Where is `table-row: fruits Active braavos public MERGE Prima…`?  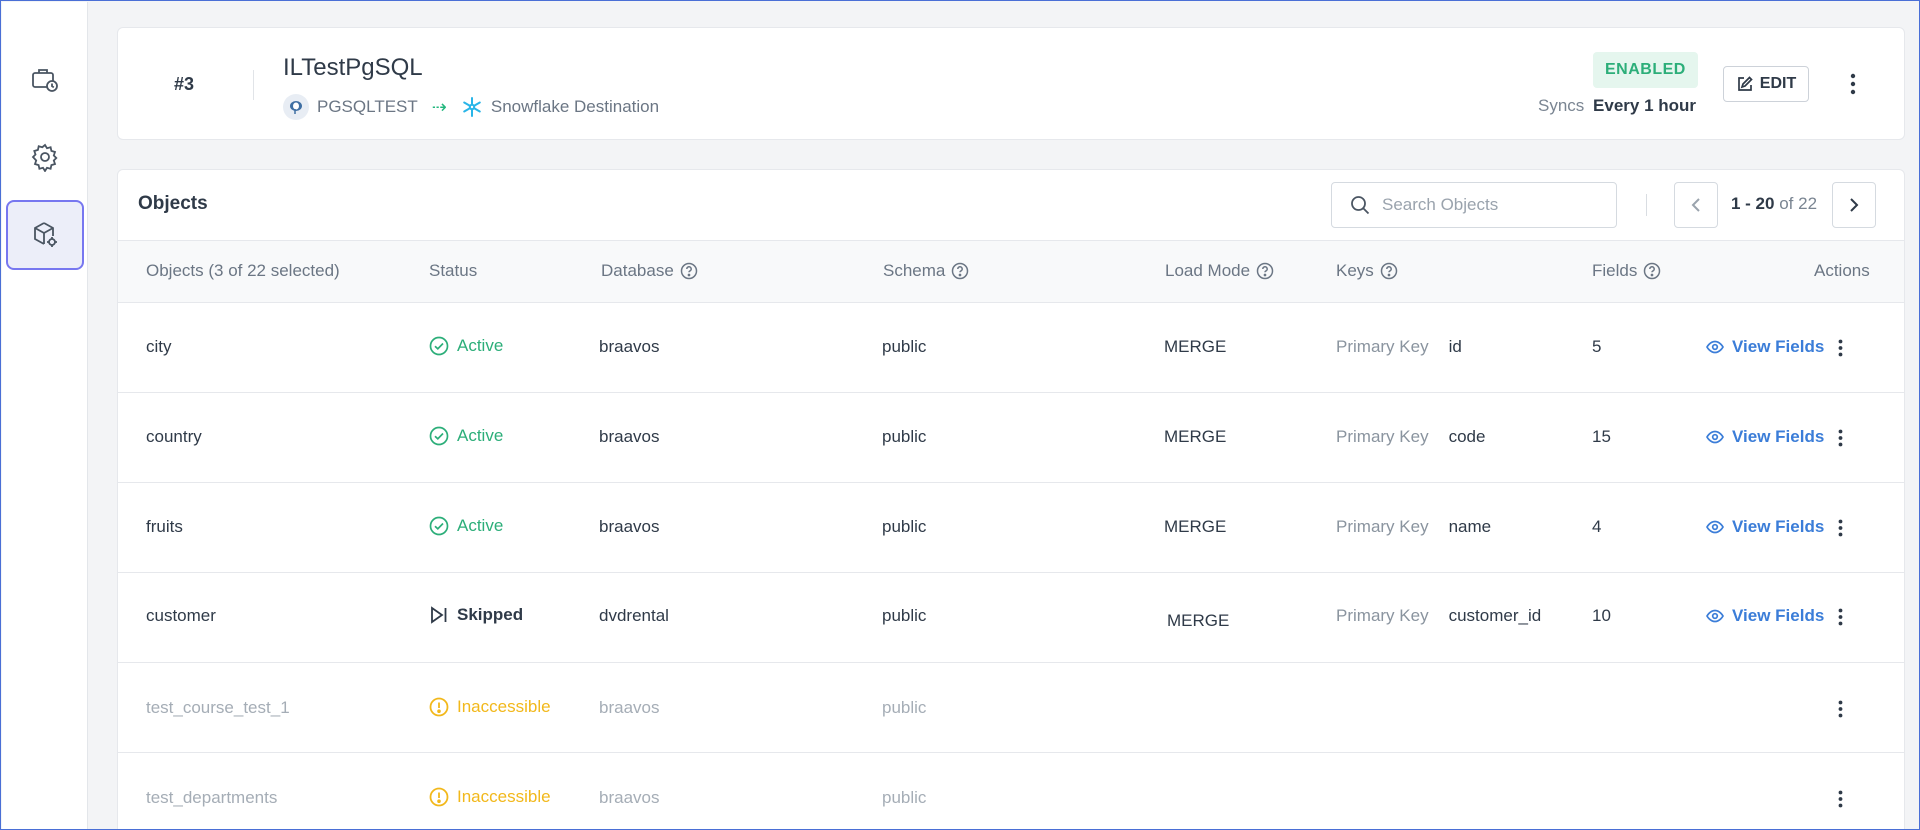
table-row: fruits Active braavos public MERGE Prima… is located at coordinates (1011, 528).